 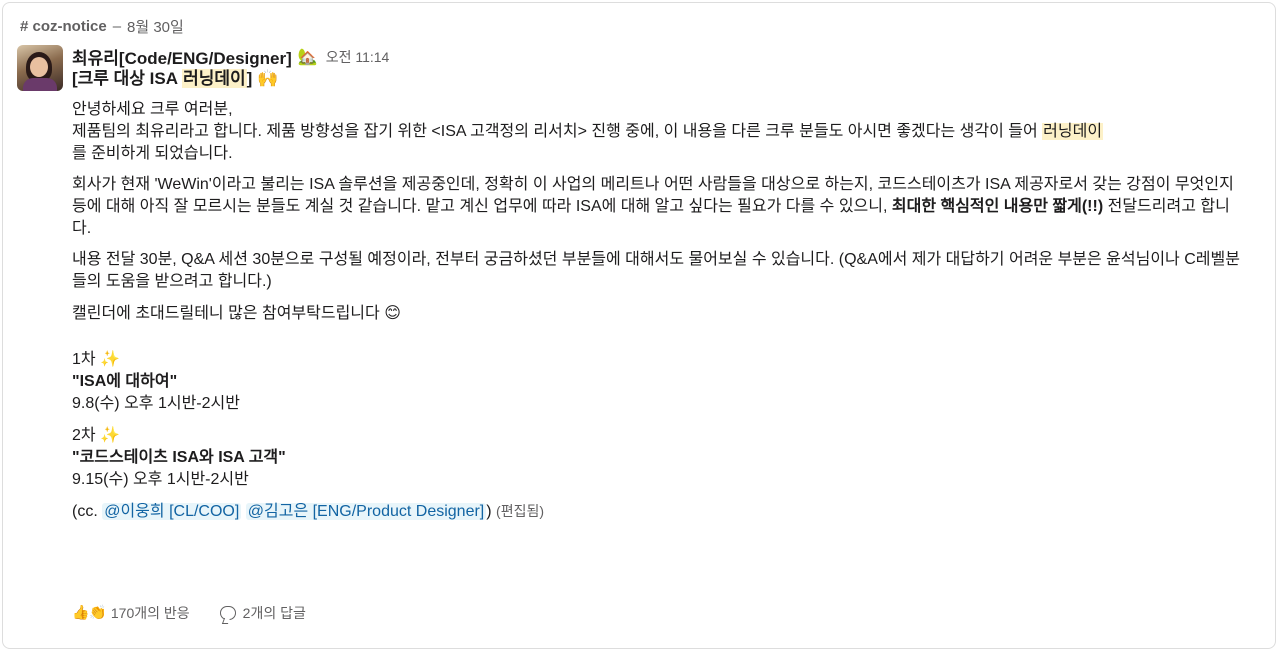 I want to click on intro-highlight: 러닝데이, so click(x=1073, y=131).